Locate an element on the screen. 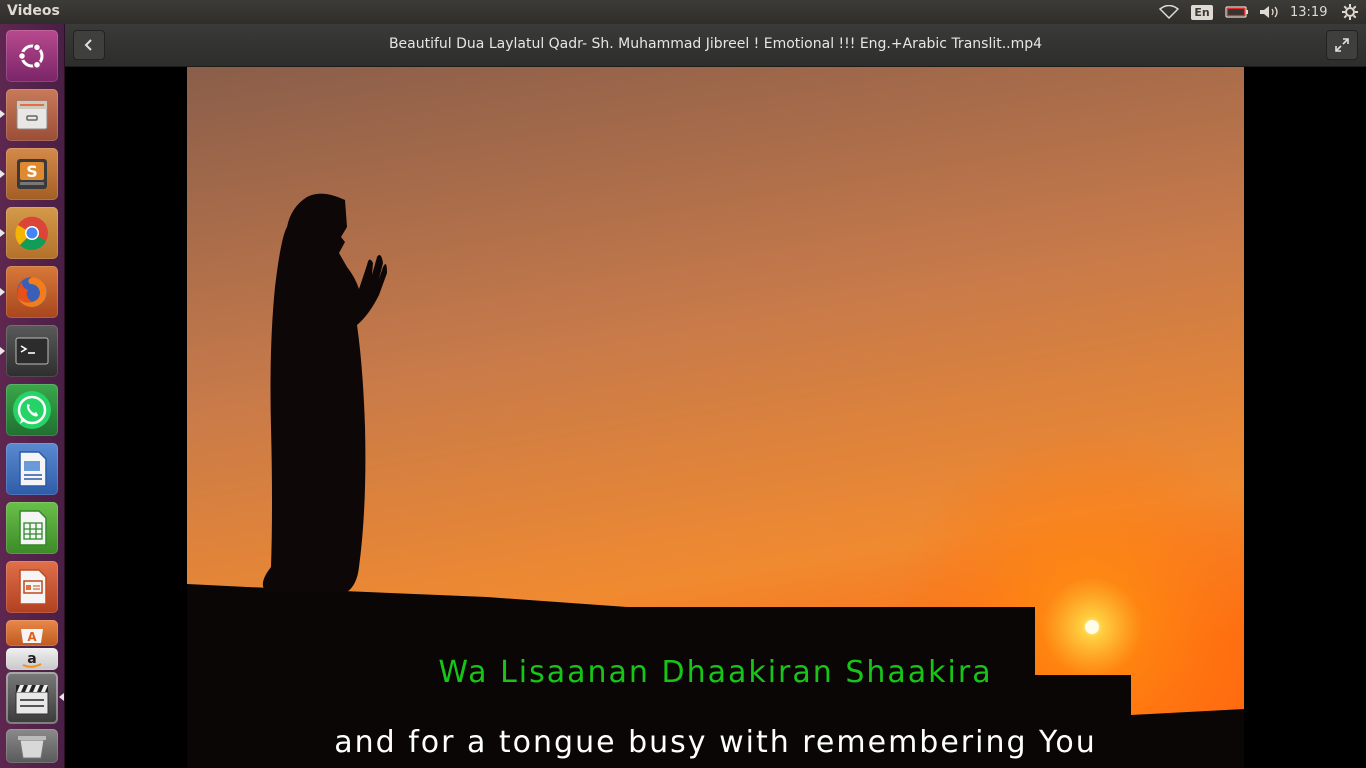  videos-button is located at coordinates (32, 698).